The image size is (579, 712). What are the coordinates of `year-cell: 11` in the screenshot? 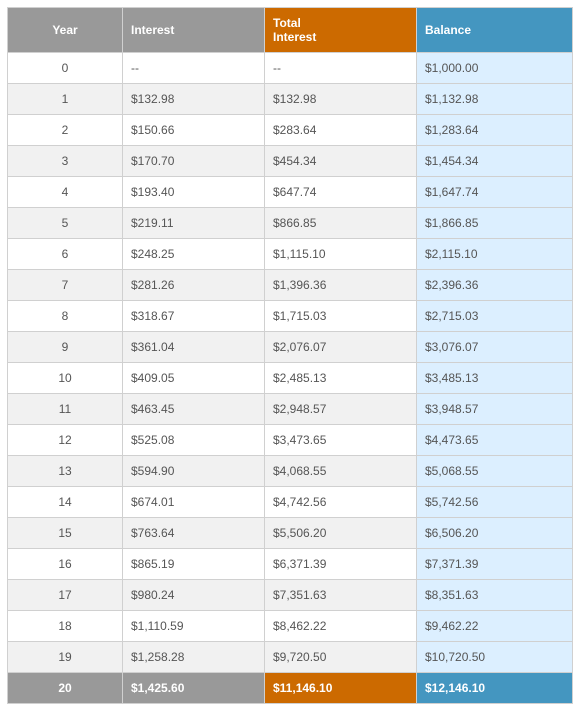 It's located at (65, 409).